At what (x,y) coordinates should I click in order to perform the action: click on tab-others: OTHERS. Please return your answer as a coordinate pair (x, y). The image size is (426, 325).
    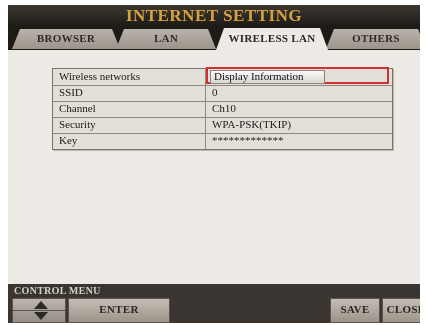
    Looking at the image, I should click on (373, 39).